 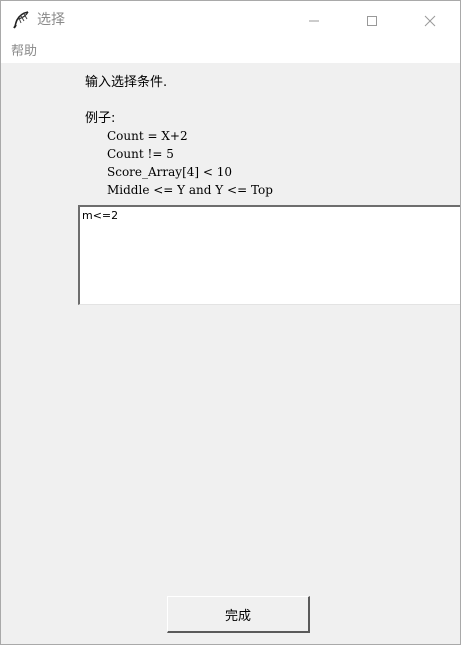 I want to click on window-title: 选择, so click(x=51, y=20).